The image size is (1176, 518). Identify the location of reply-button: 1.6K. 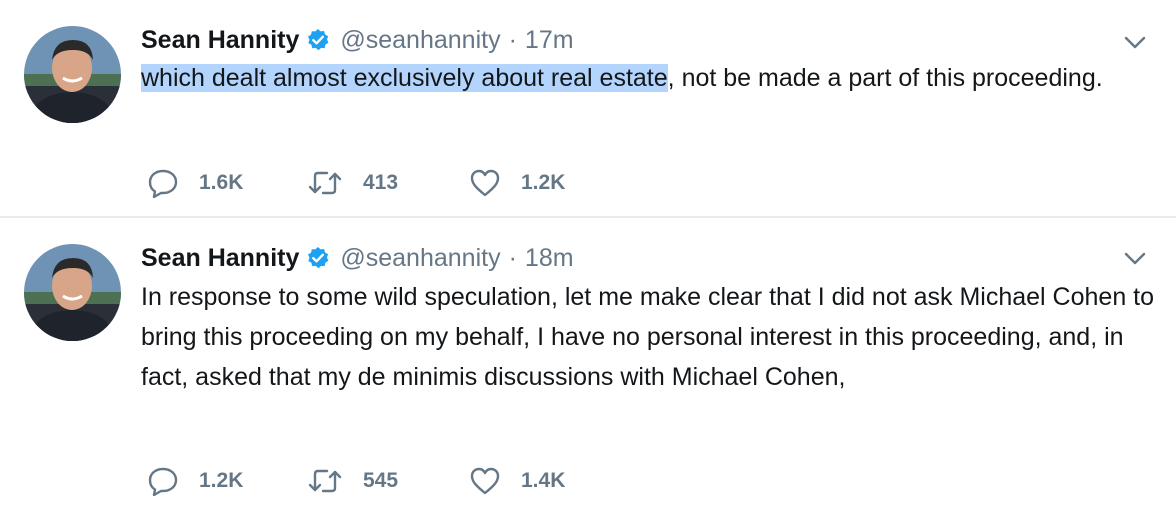
(227, 183).